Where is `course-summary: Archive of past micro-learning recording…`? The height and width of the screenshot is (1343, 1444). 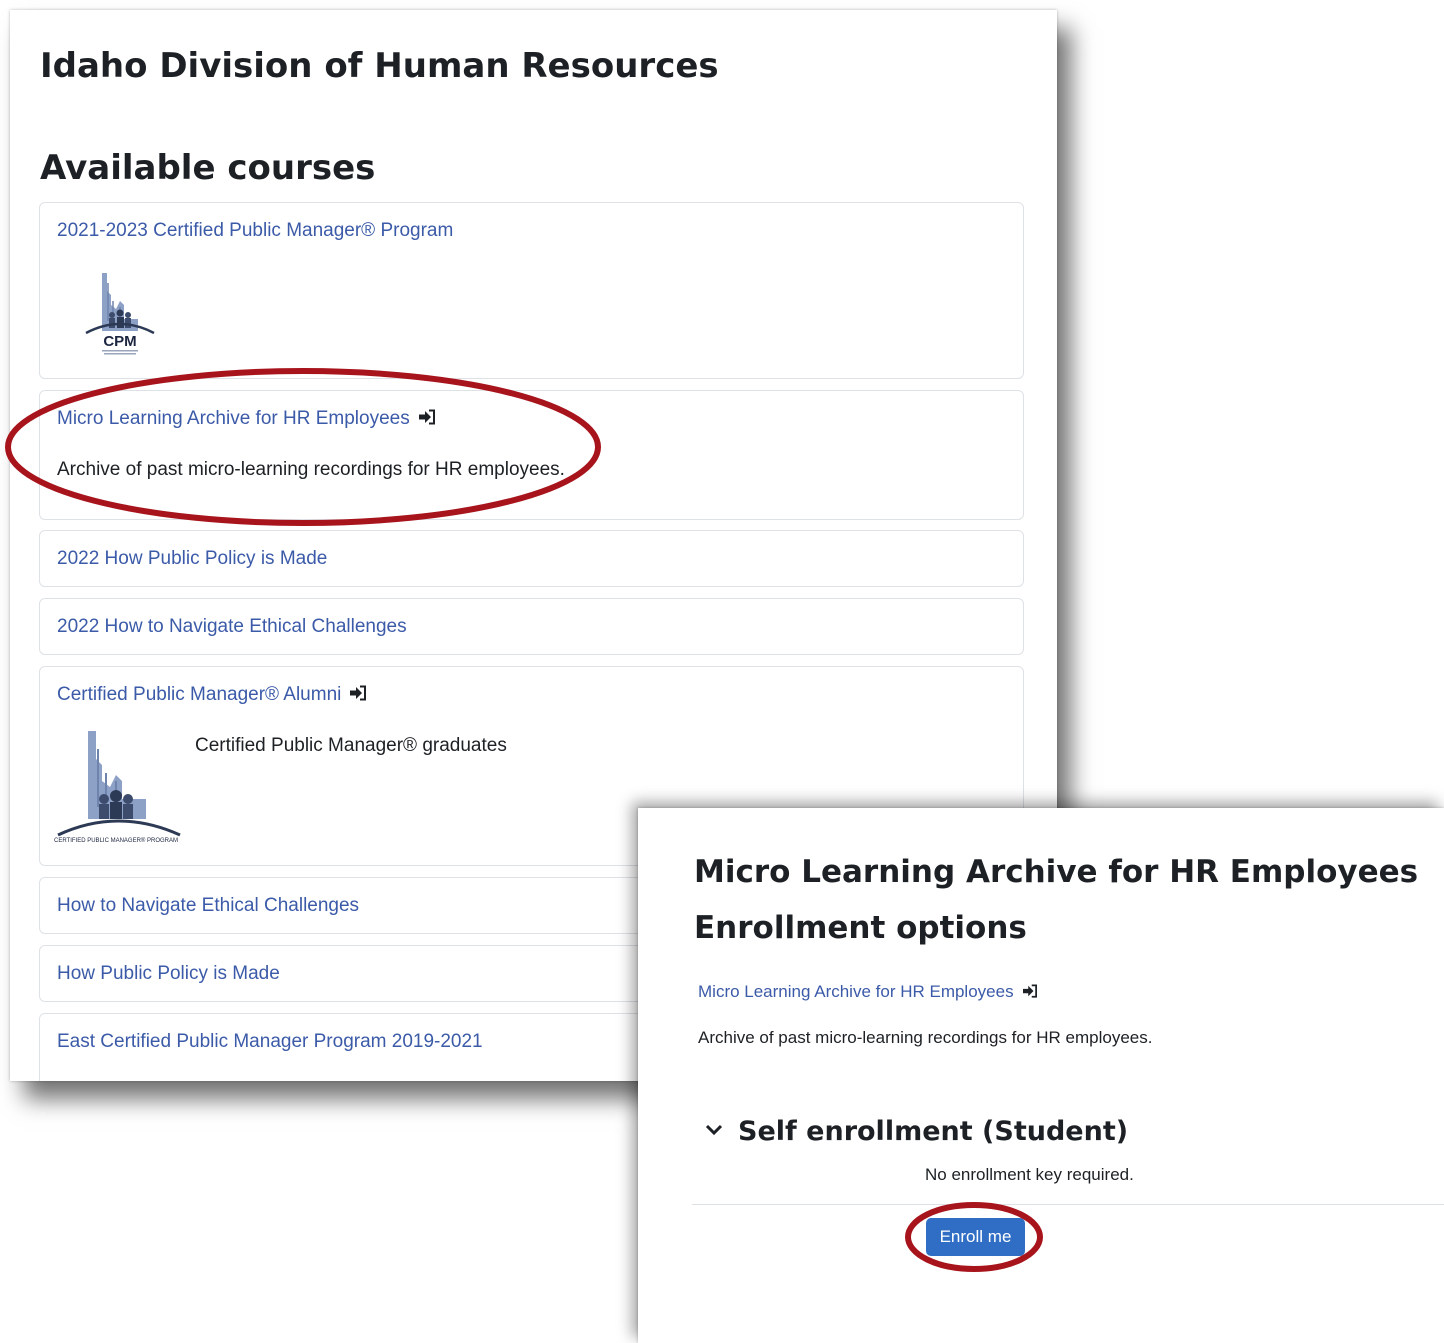 course-summary: Archive of past micro-learning recording… is located at coordinates (311, 469).